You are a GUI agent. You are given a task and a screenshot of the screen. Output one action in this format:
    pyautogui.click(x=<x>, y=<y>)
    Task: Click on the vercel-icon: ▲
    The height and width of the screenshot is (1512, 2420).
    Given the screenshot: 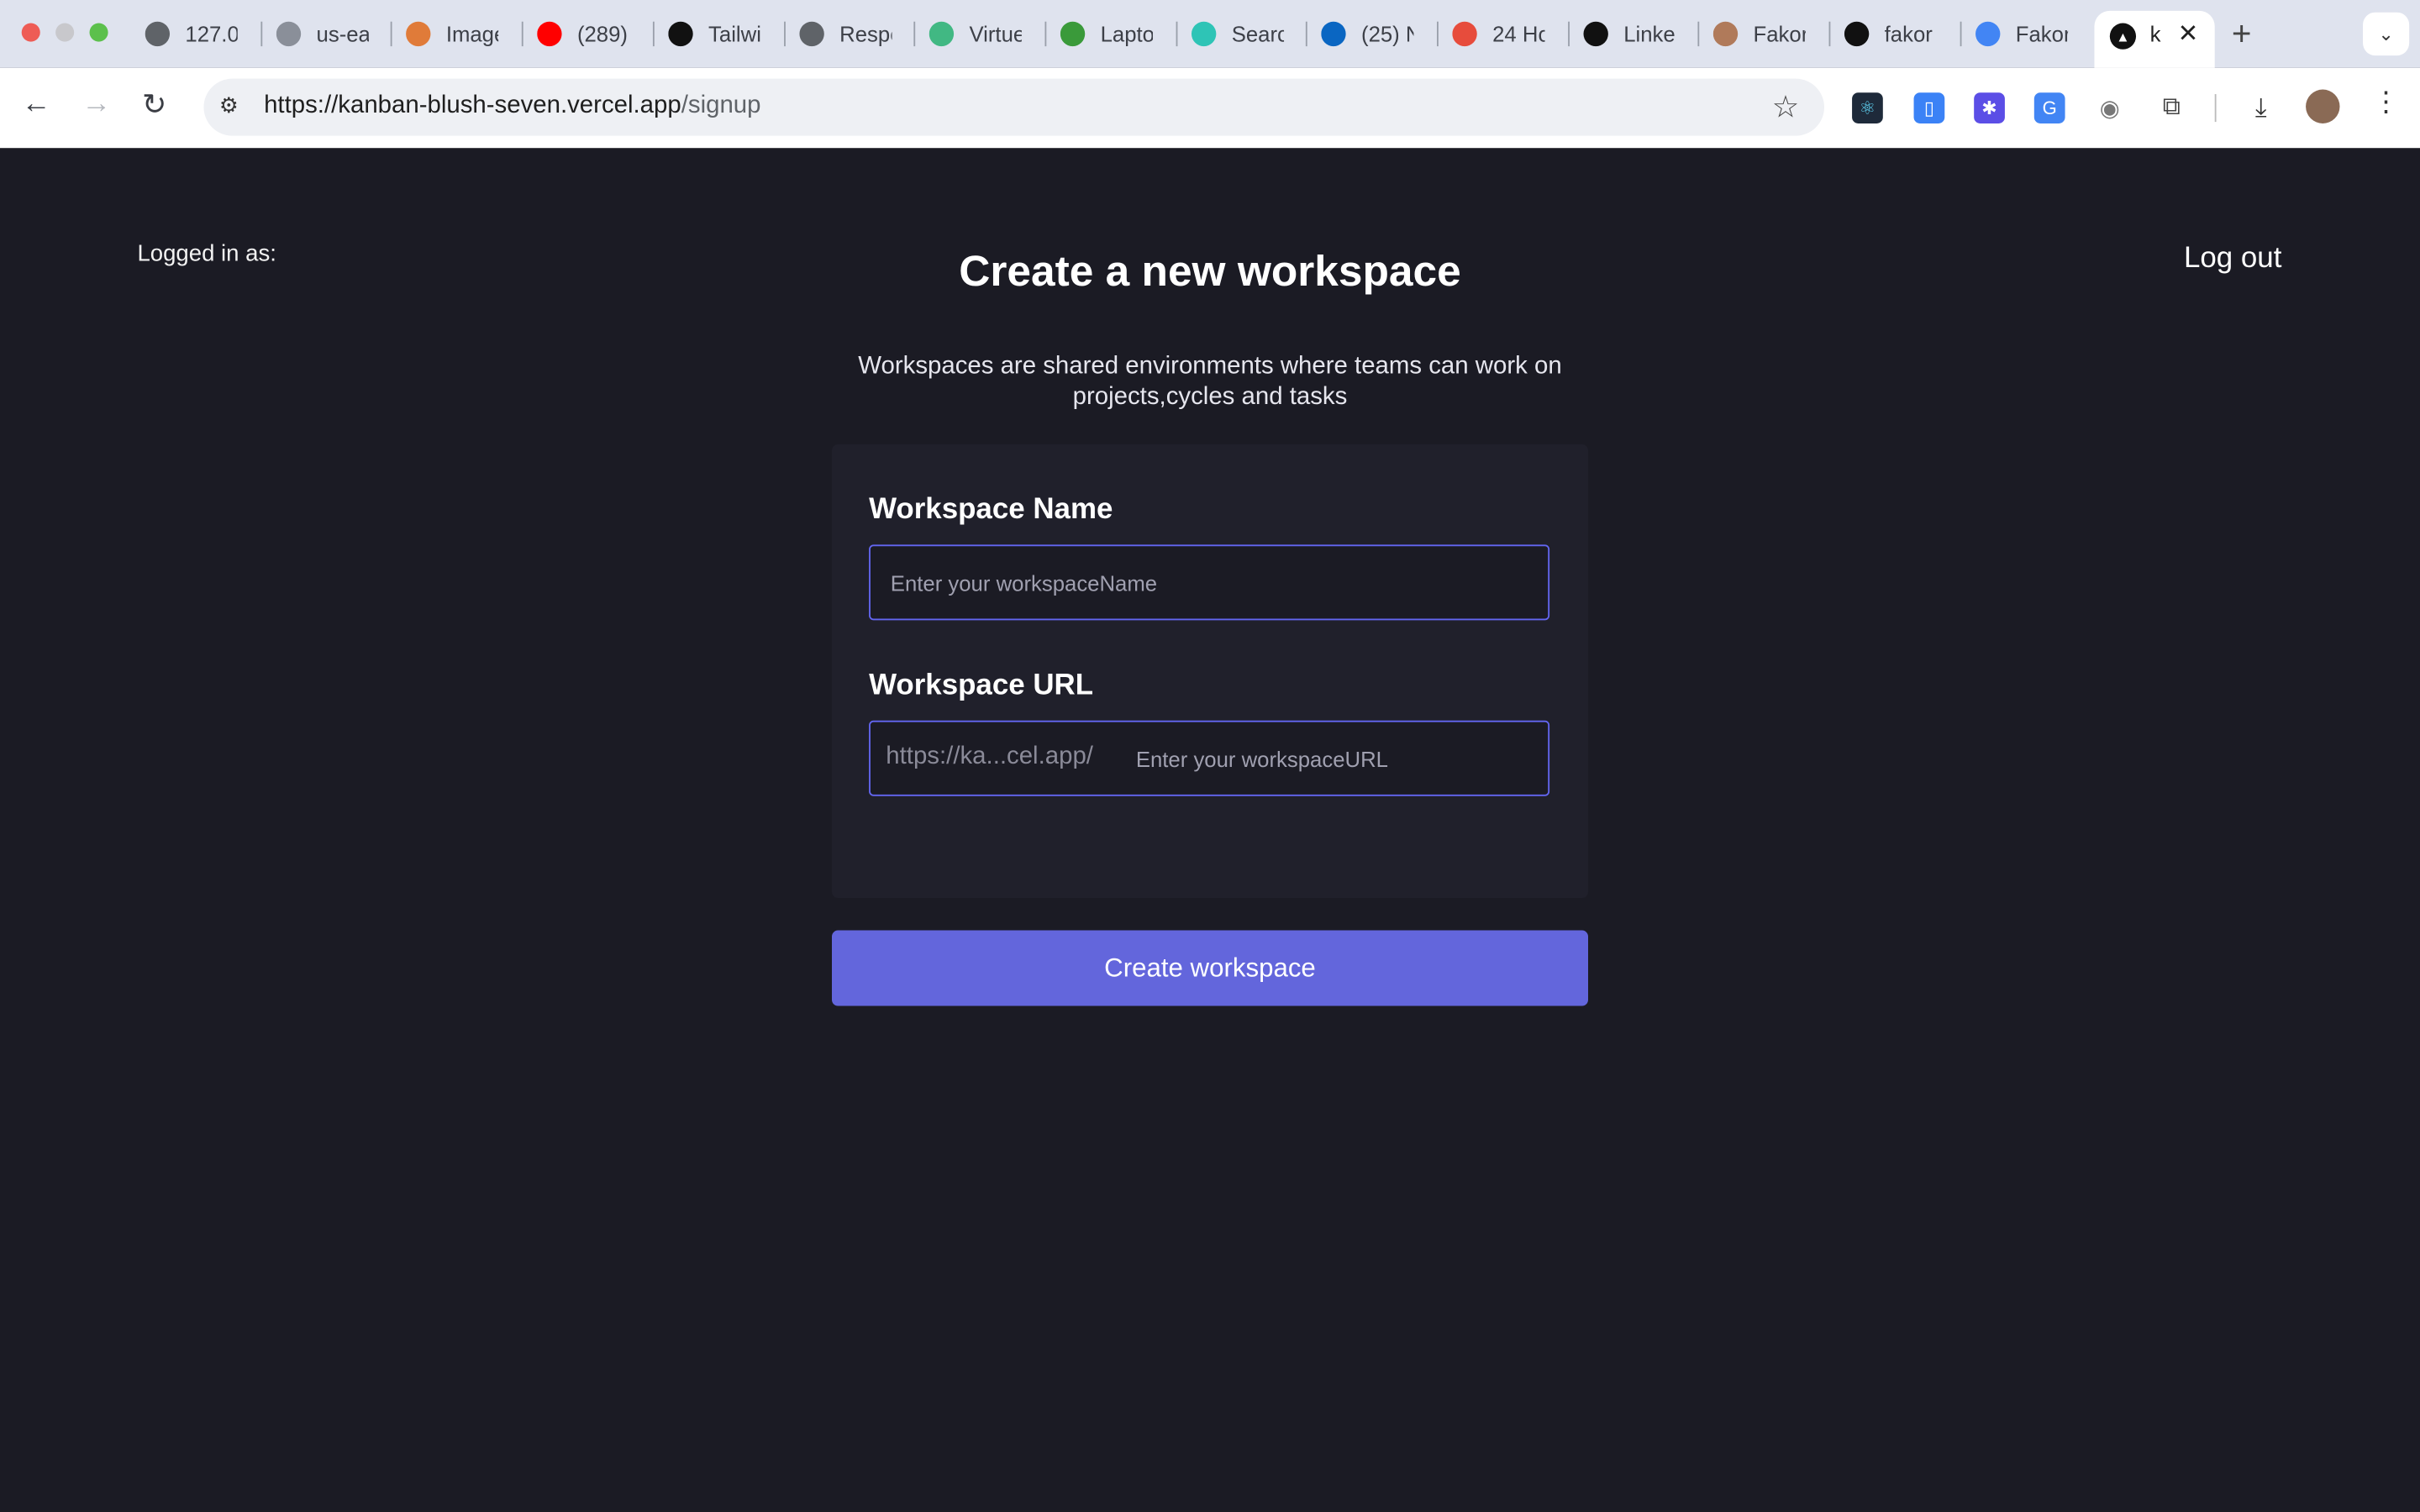 What is the action you would take?
    pyautogui.click(x=2123, y=36)
    